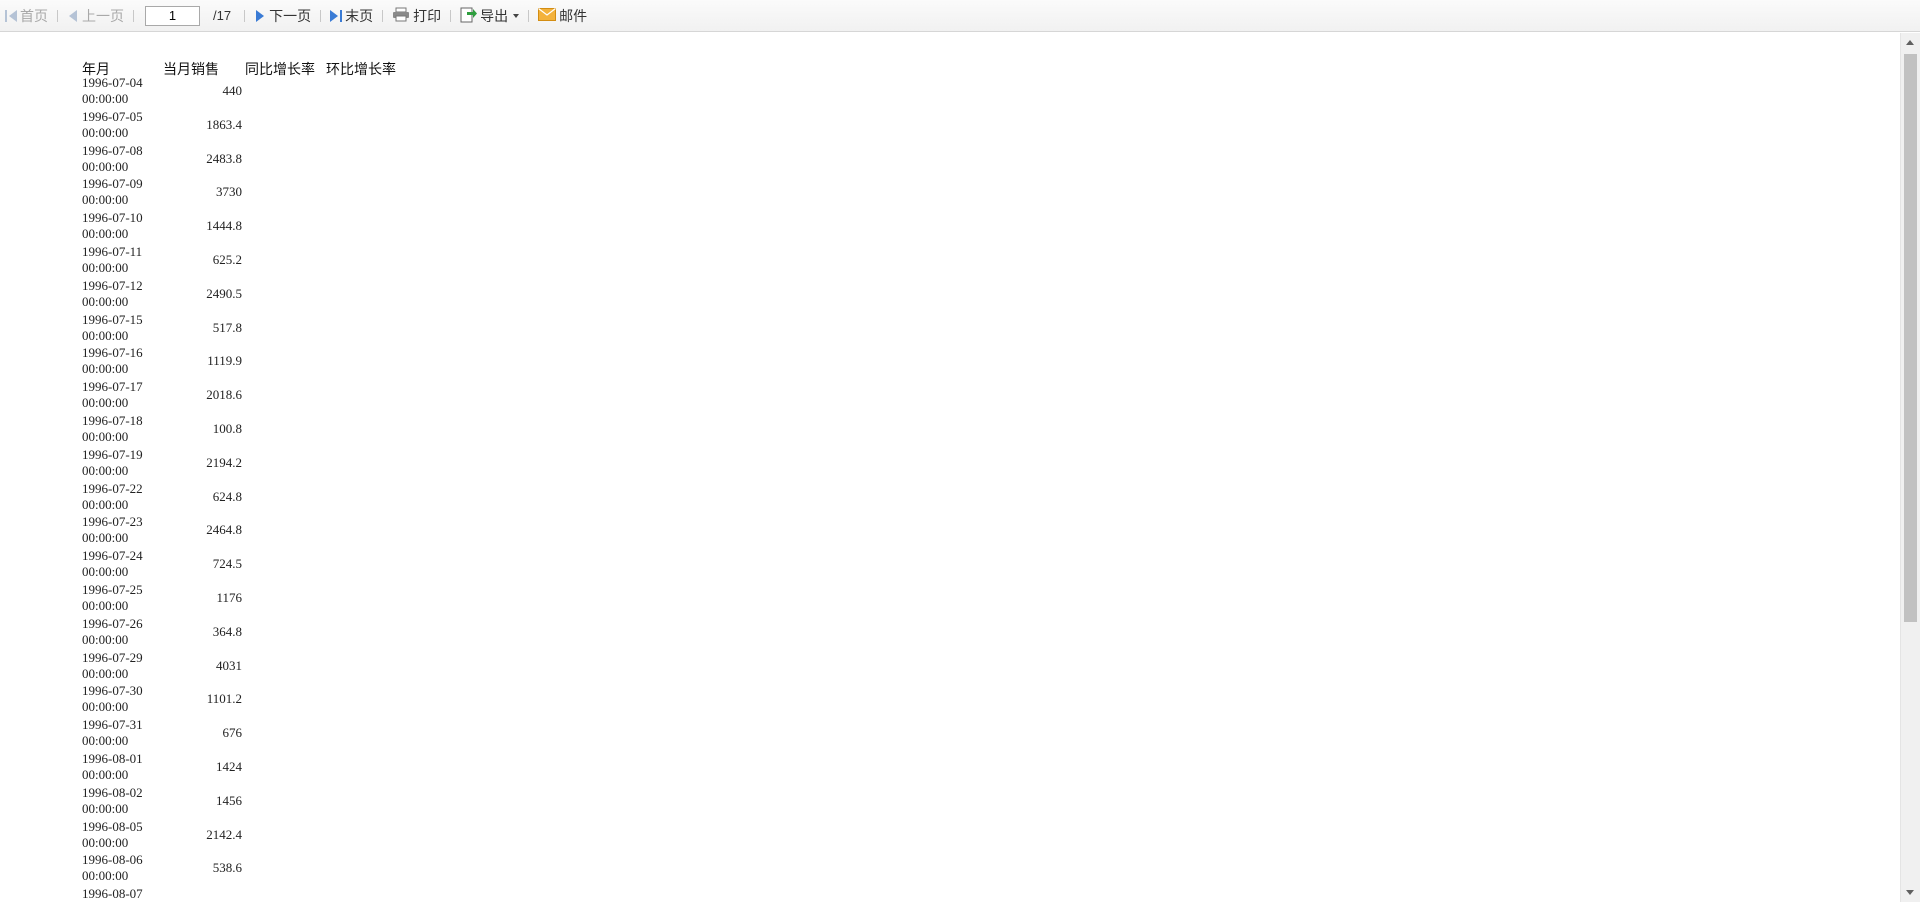  I want to click on chevron-down-icon, so click(516, 15).